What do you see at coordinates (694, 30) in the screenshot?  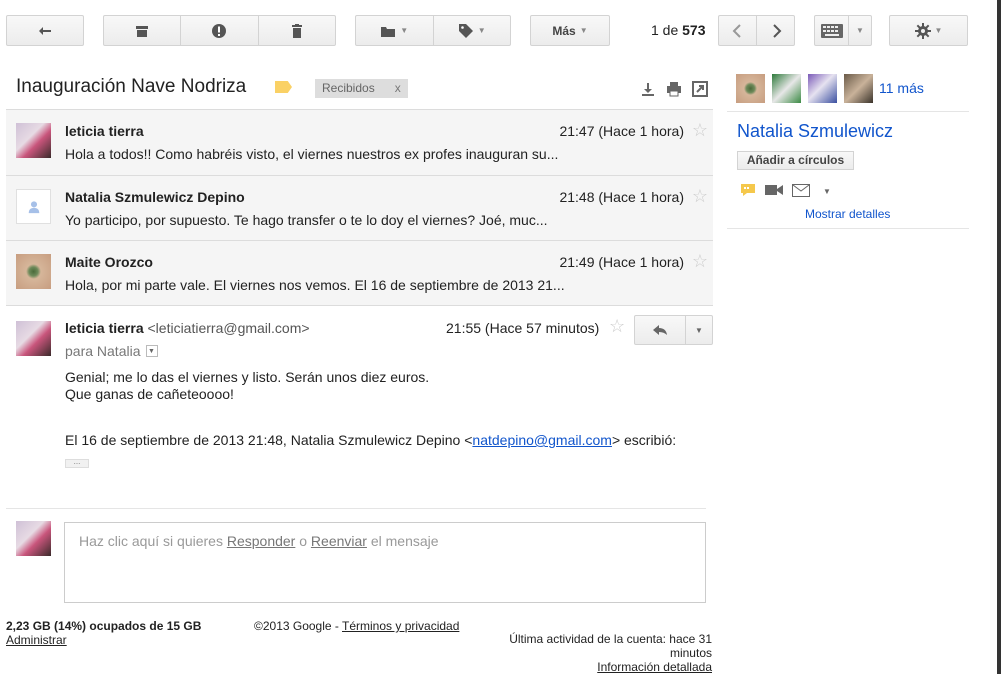 I see `pager-total: 573` at bounding box center [694, 30].